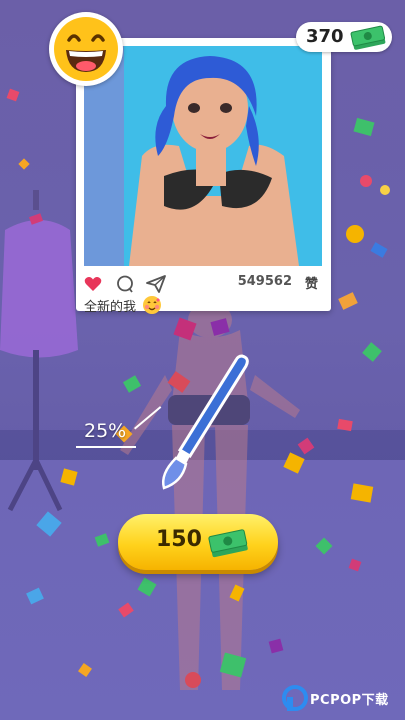 This screenshot has height=720, width=405. I want to click on cash-balance-value: 370, so click(325, 36).